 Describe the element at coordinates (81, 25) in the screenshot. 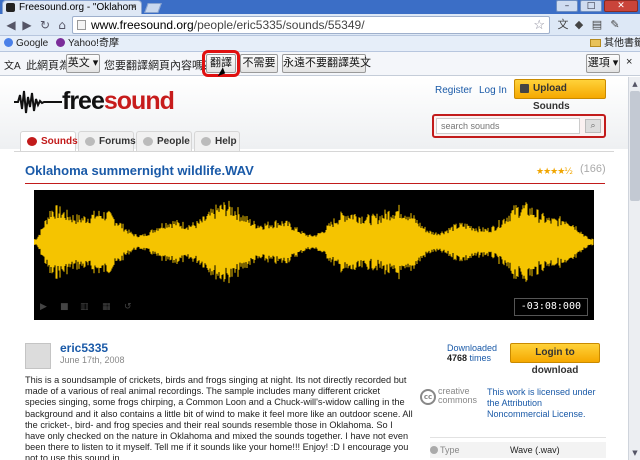

I see `page-icon` at that location.